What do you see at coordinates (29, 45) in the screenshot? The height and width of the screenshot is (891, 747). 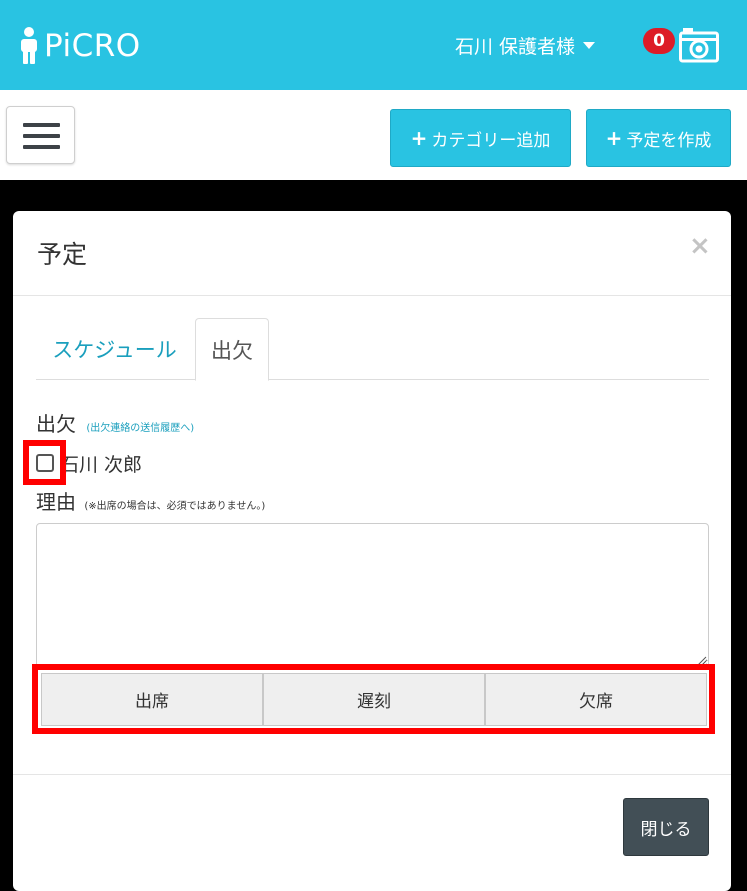 I see `person-logo-icon` at bounding box center [29, 45].